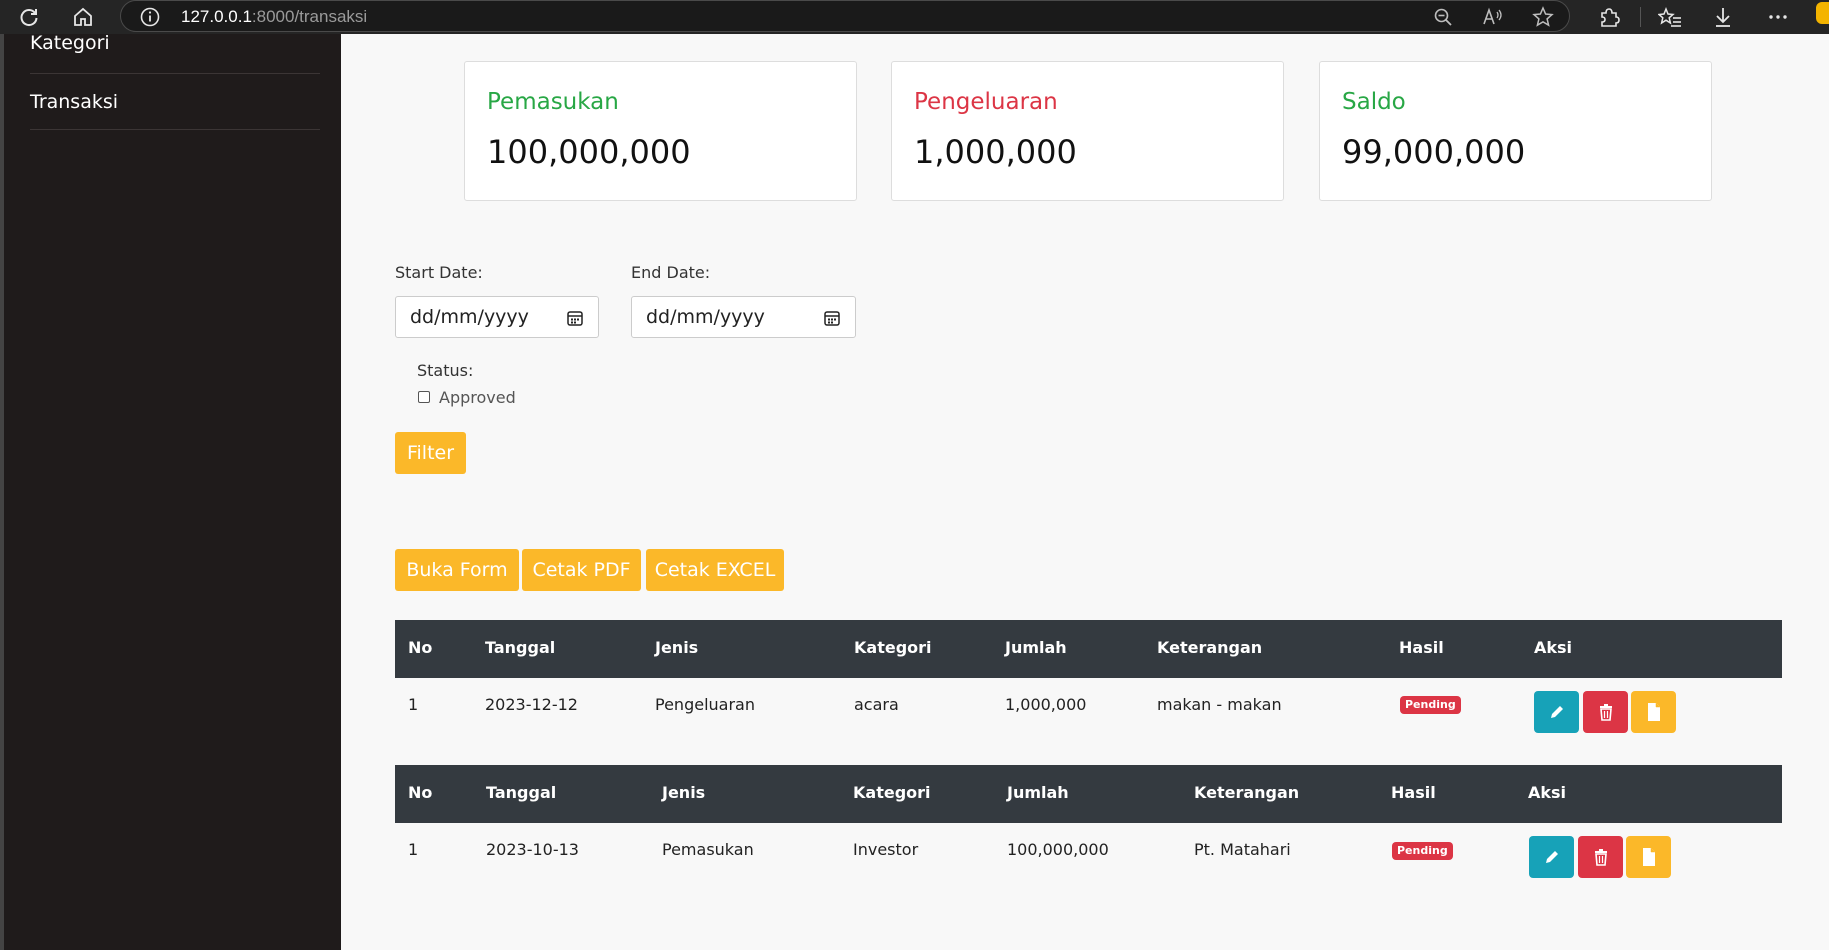 The image size is (1829, 950). What do you see at coordinates (1778, 17) in the screenshot?
I see `more-icon` at bounding box center [1778, 17].